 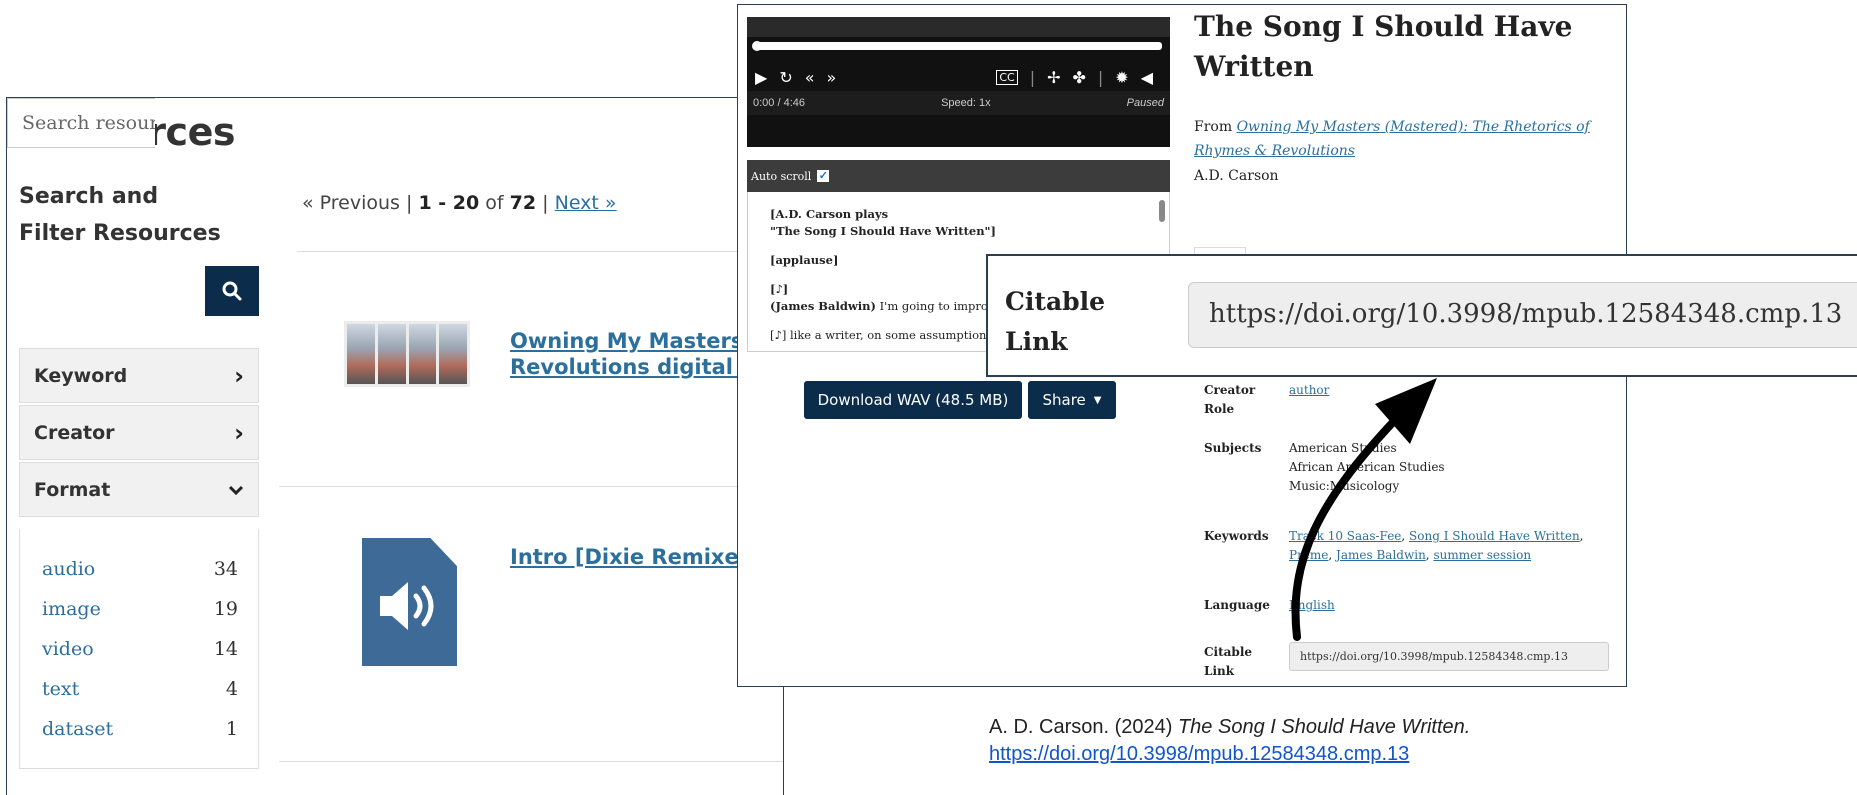 What do you see at coordinates (966, 103) in the screenshot?
I see `player-speed: Speed: 1x` at bounding box center [966, 103].